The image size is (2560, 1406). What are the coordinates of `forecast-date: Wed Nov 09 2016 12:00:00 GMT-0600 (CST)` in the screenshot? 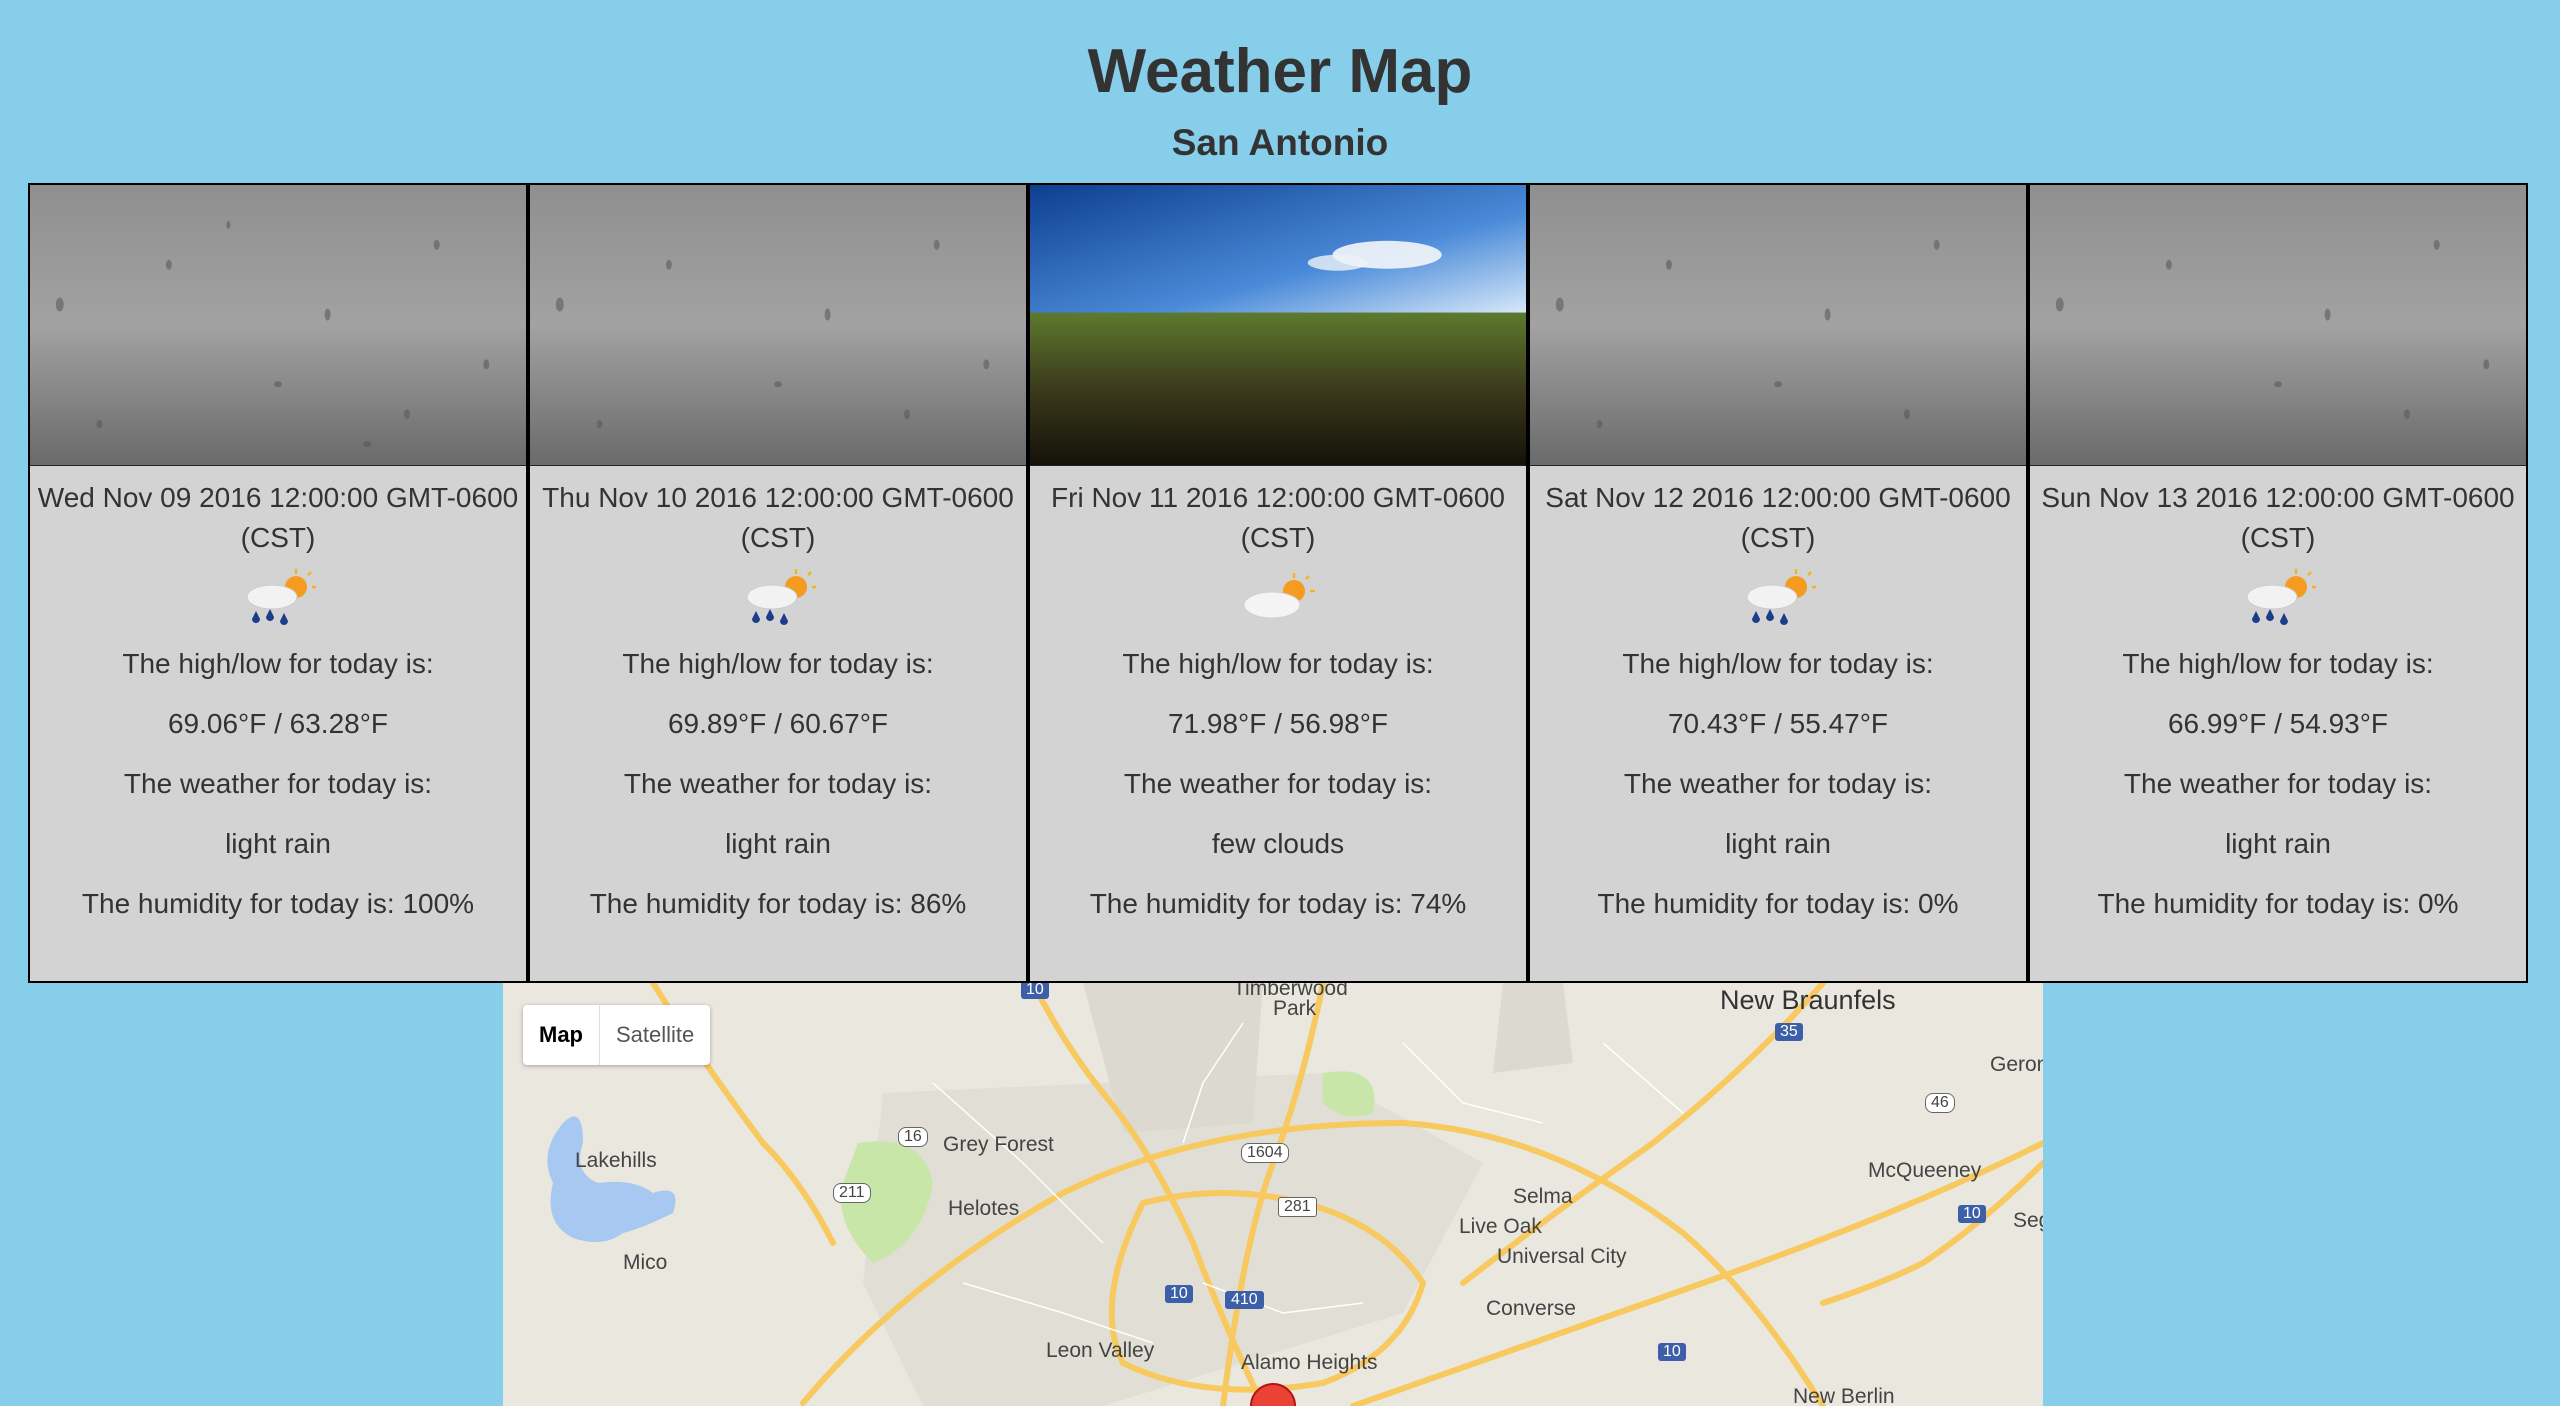 It's located at (278, 517).